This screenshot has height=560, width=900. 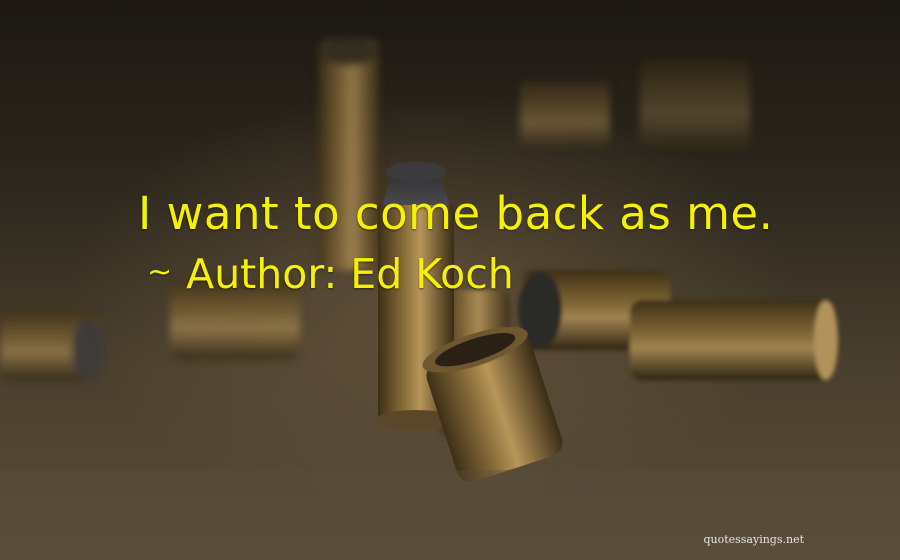 I want to click on quote-author: ~ Author: Ed Koch, so click(x=330, y=273).